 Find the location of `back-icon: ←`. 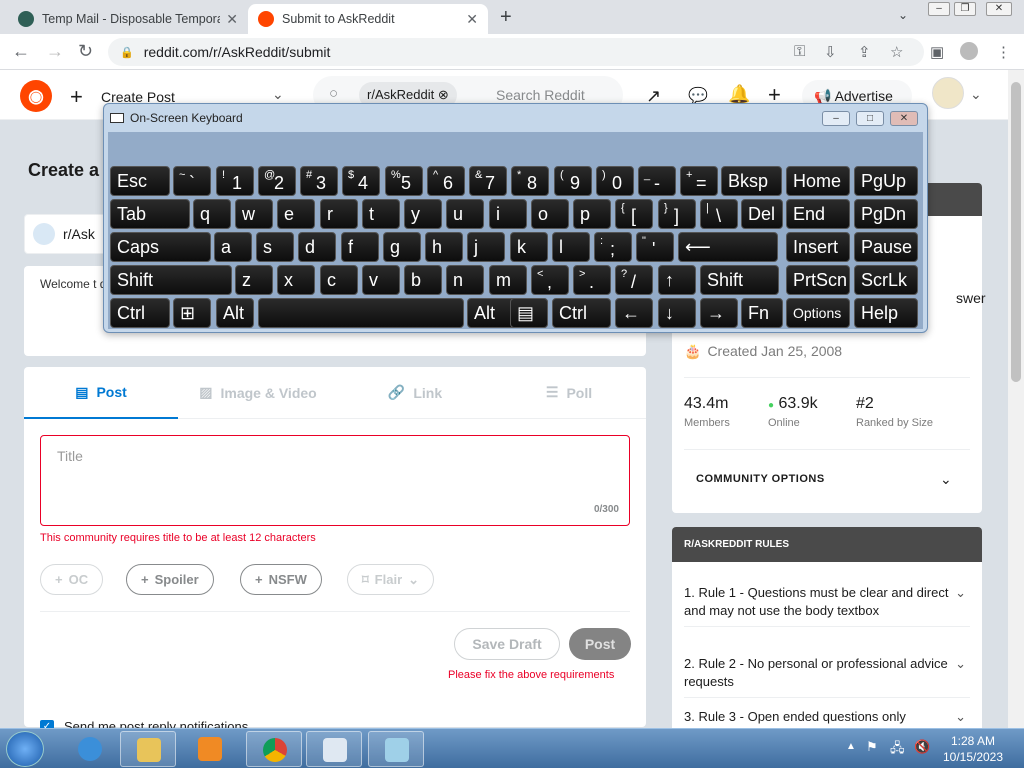

back-icon: ← is located at coordinates (21, 51).